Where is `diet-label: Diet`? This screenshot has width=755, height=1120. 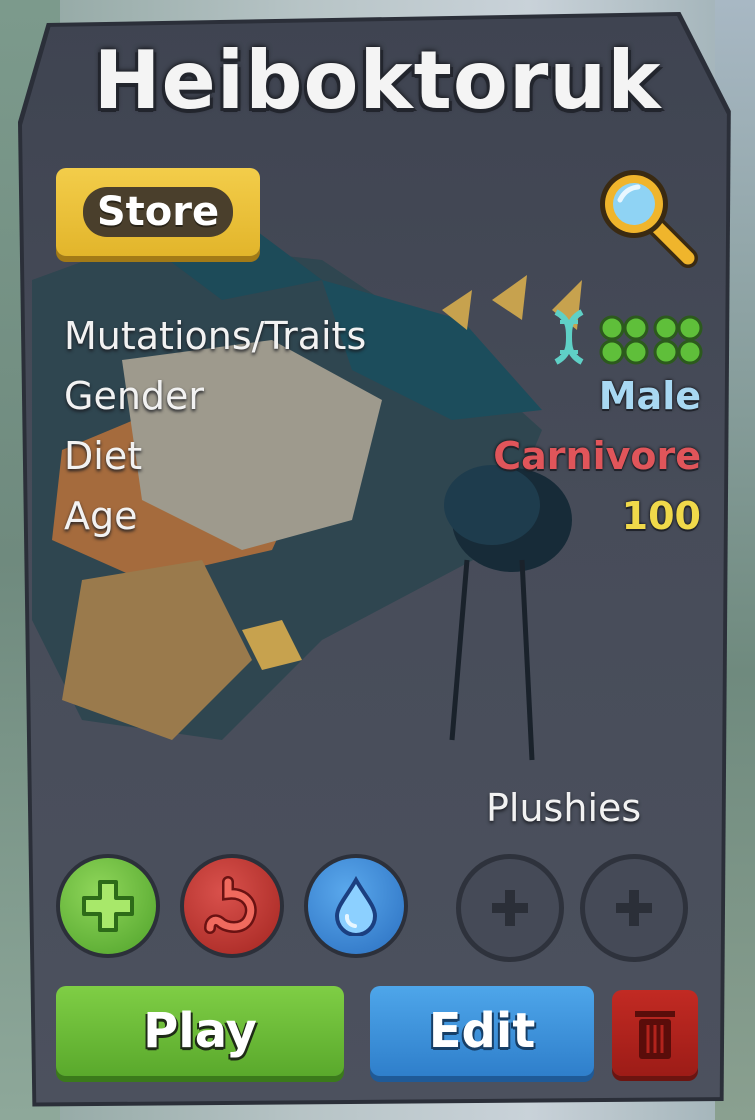 diet-label: Diet is located at coordinates (103, 456).